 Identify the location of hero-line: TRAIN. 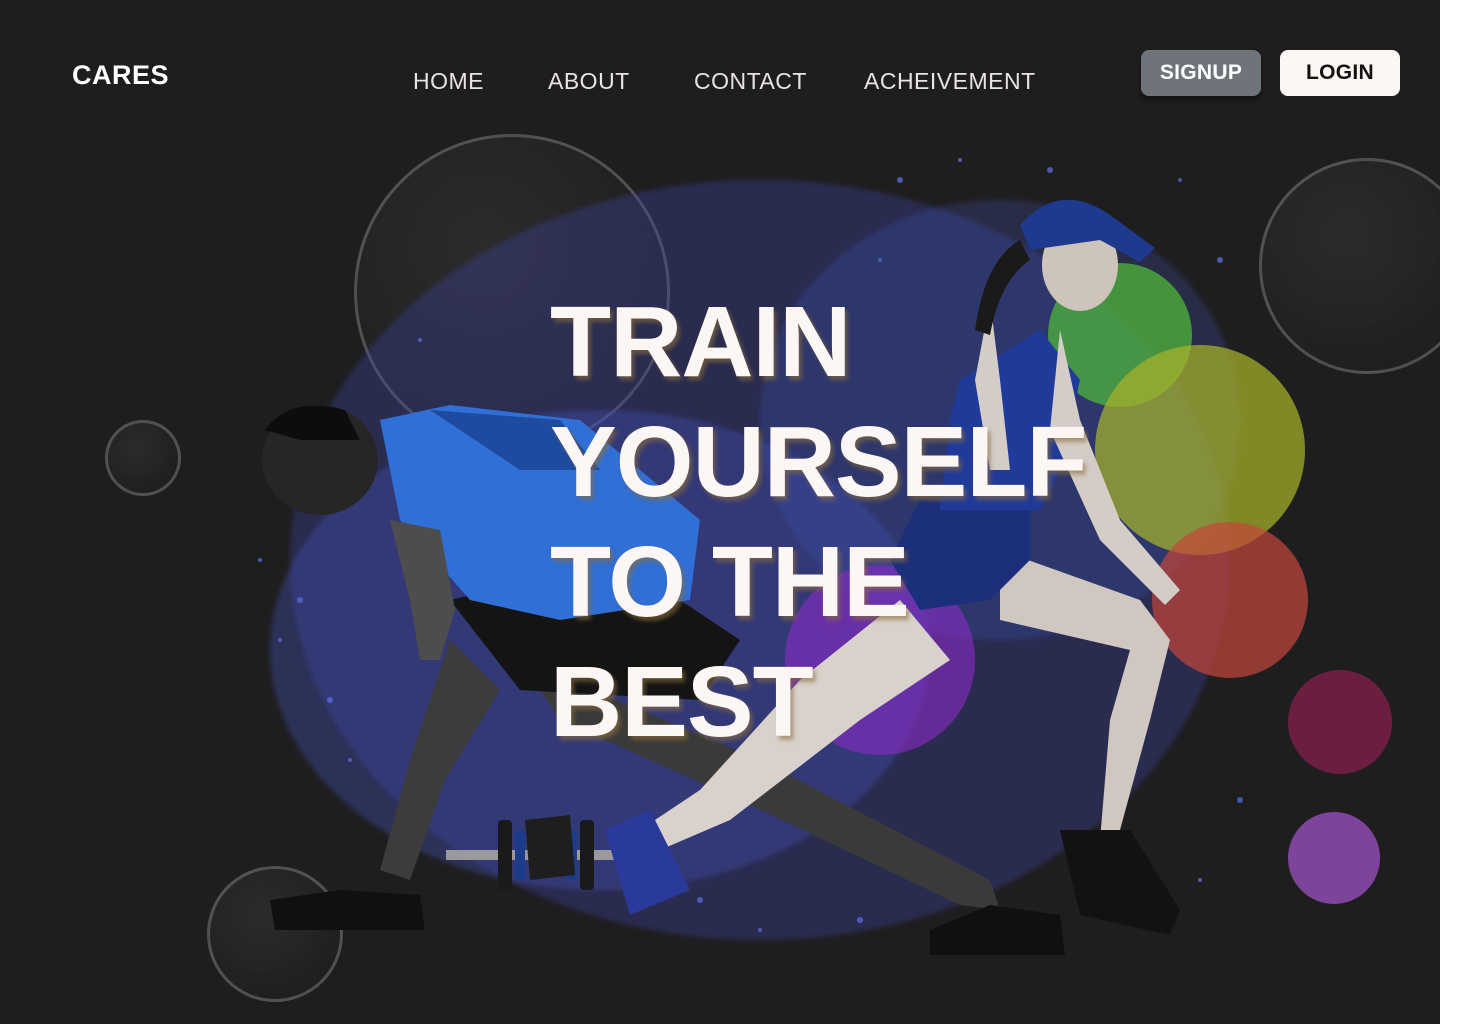
(701, 342).